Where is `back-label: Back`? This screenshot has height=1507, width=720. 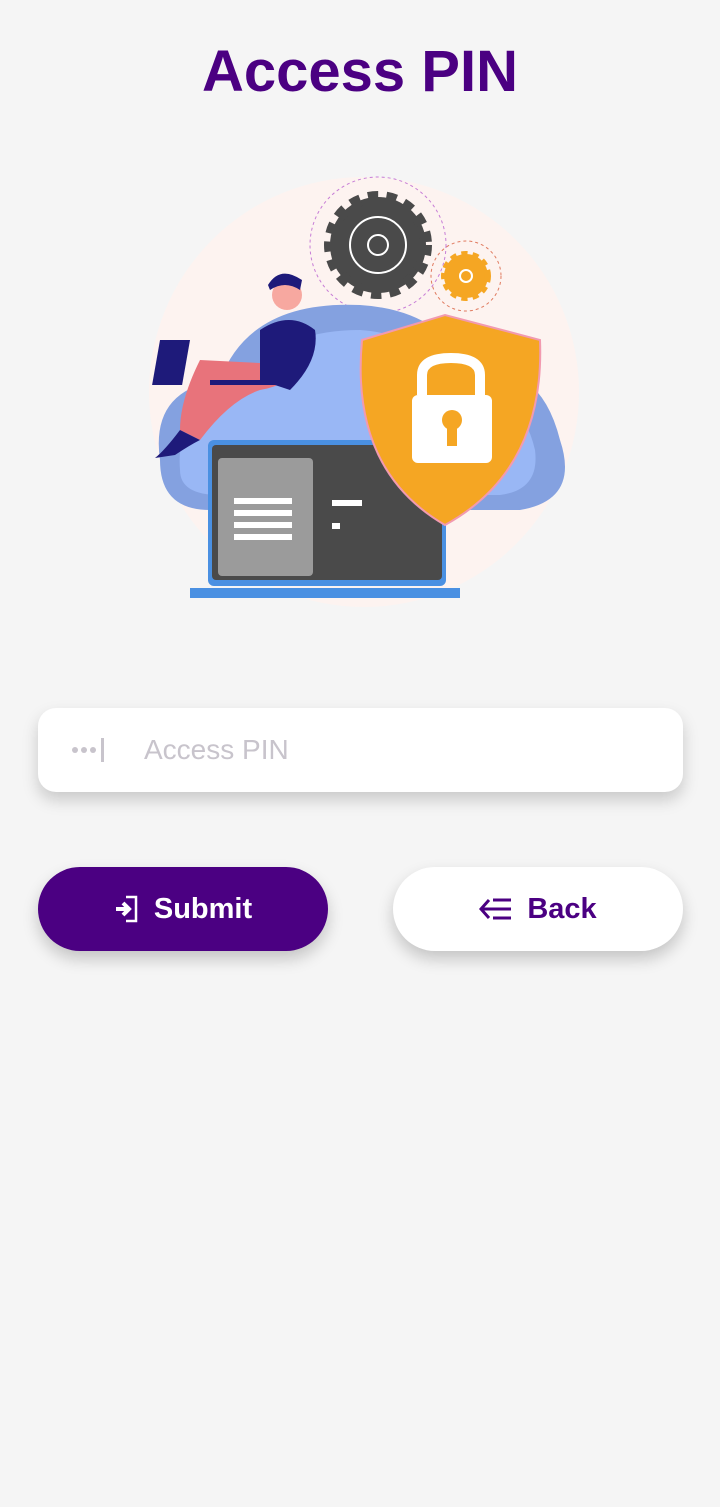 back-label: Back is located at coordinates (562, 908).